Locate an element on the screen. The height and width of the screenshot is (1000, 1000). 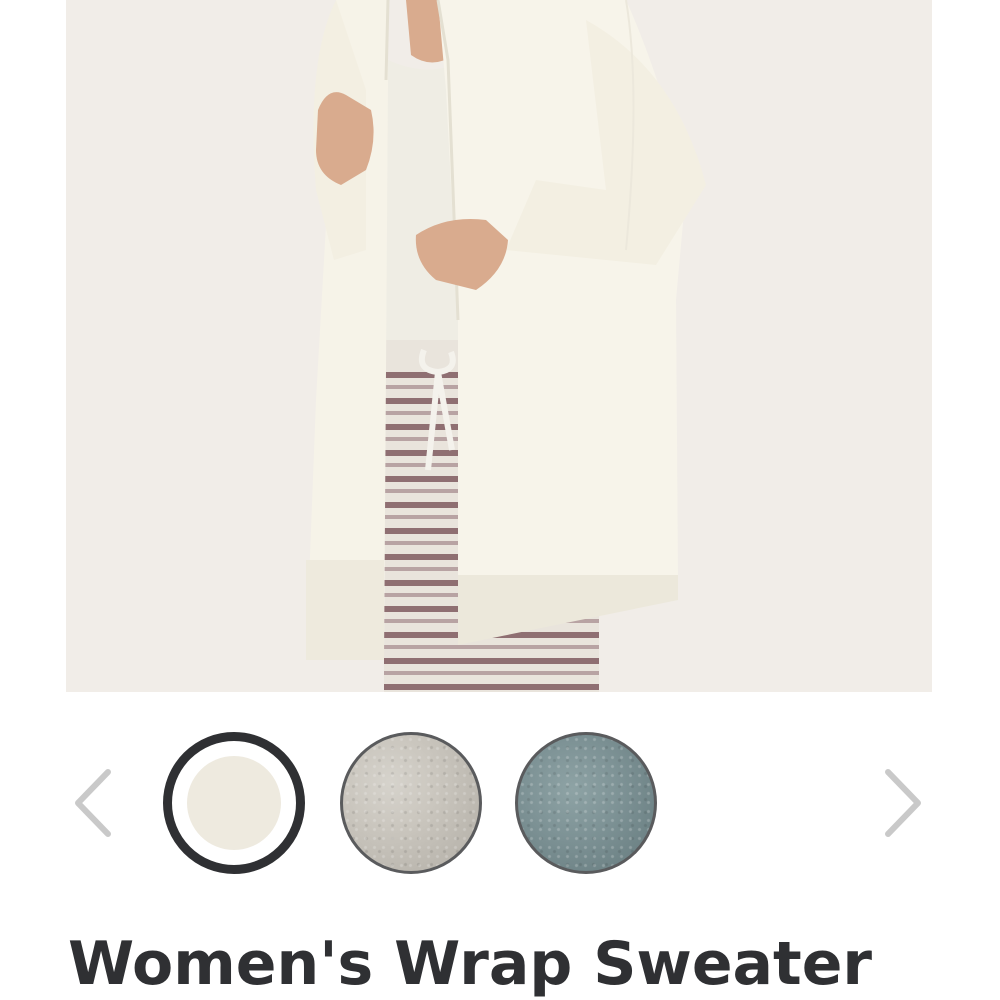
carousel-next-button is located at coordinates (903, 803).